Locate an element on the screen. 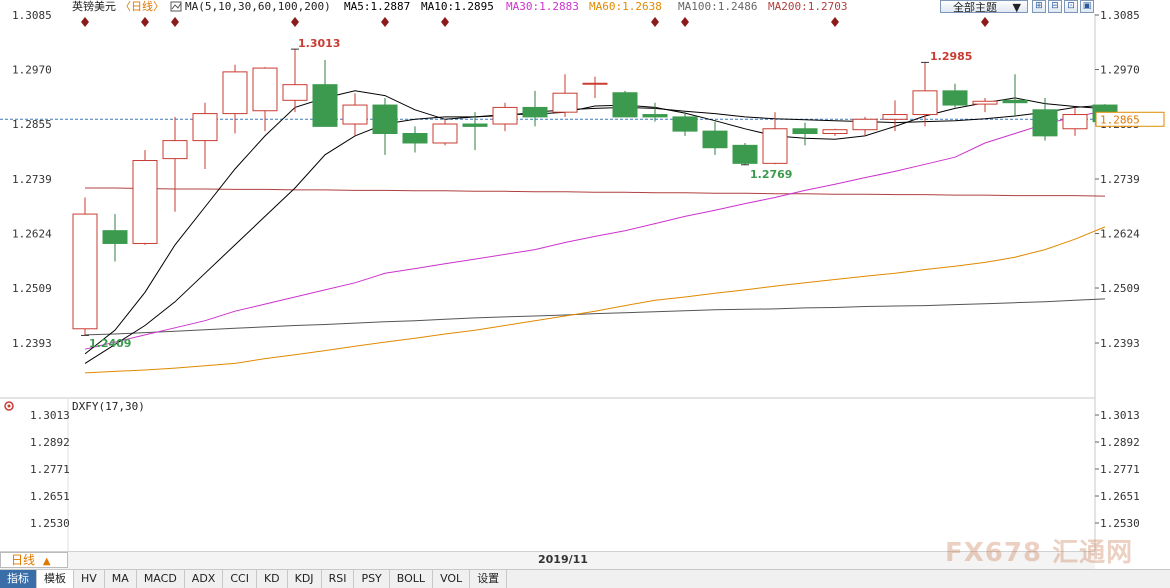  tab-adx: ADX is located at coordinates (204, 579).